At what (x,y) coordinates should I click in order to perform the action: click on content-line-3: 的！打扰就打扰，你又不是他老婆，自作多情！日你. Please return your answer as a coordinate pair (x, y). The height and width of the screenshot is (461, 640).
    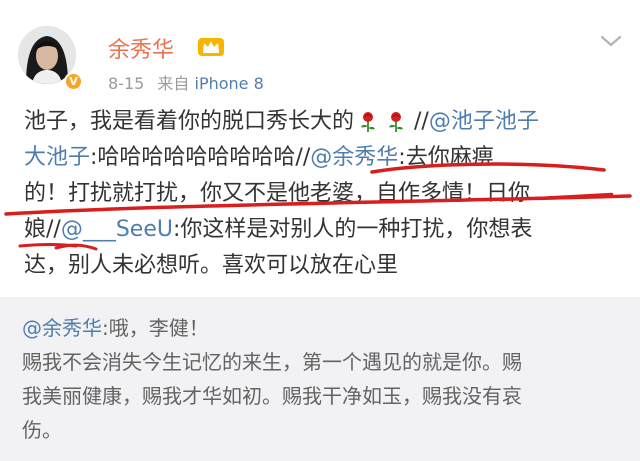
    Looking at the image, I should click on (324, 194).